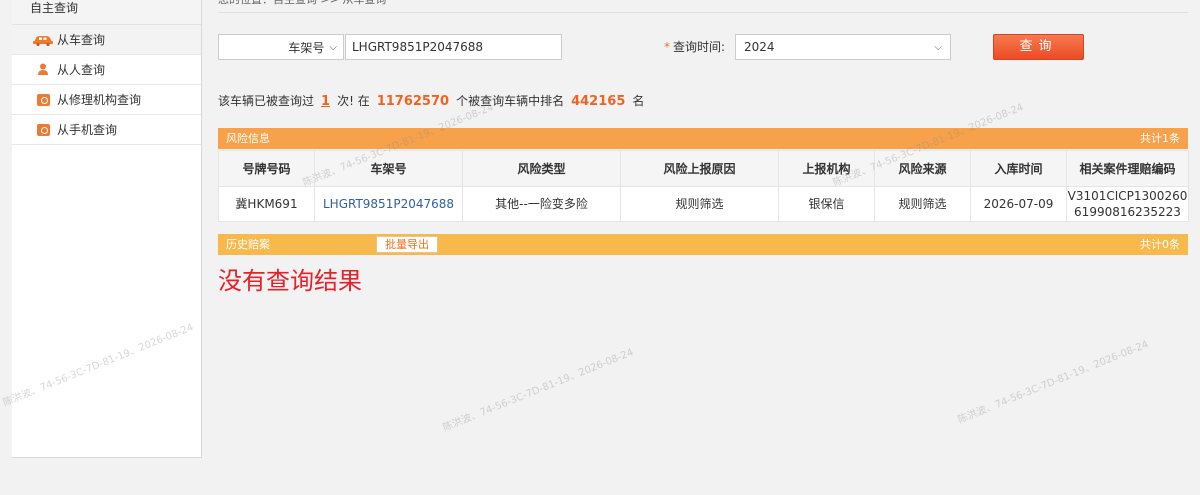 This screenshot has height=495, width=1200. Describe the element at coordinates (43, 69) in the screenshot. I see `person-icon` at that location.